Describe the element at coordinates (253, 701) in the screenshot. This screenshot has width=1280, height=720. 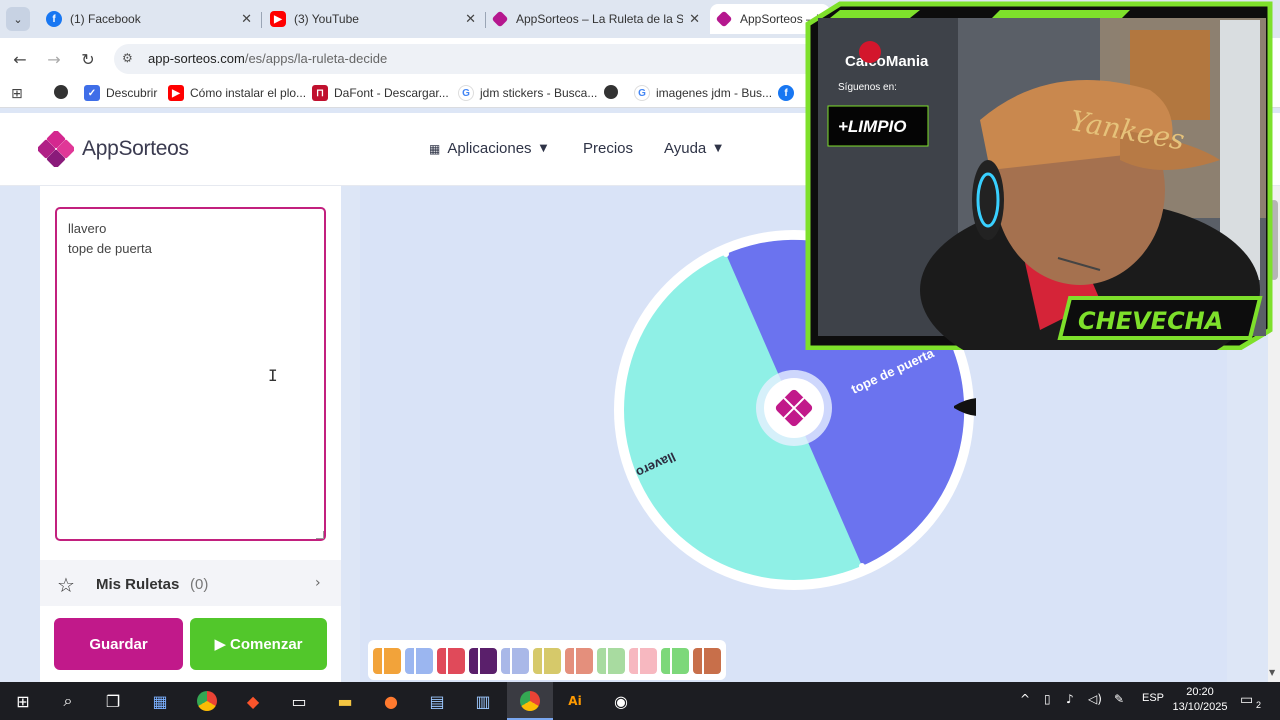
I see `brave-icon: ◆` at that location.